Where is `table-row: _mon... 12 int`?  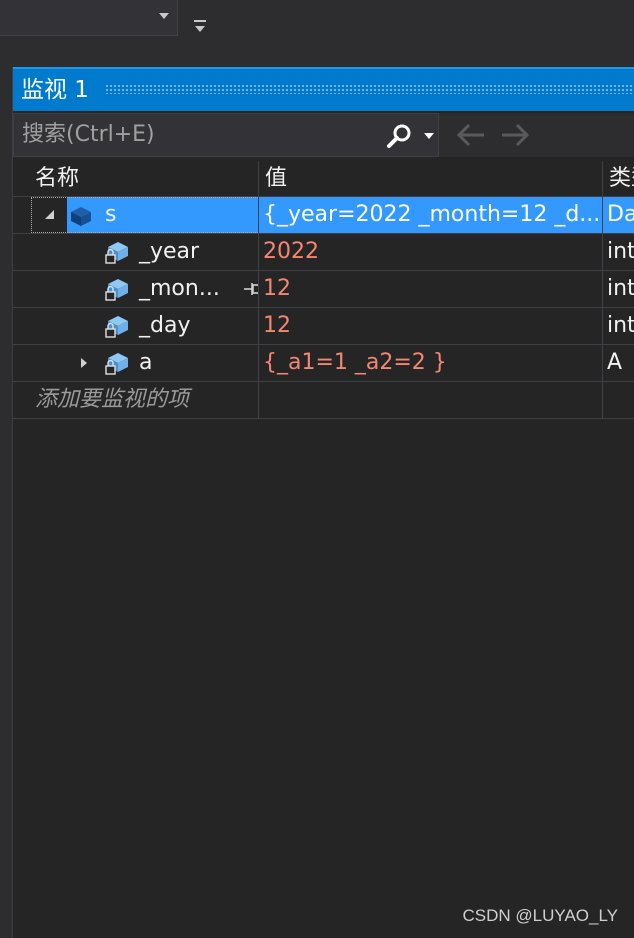 table-row: _mon... 12 int is located at coordinates (323, 289).